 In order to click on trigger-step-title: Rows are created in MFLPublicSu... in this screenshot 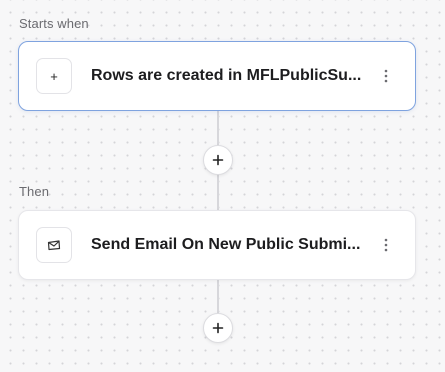, I will do `click(226, 75)`.